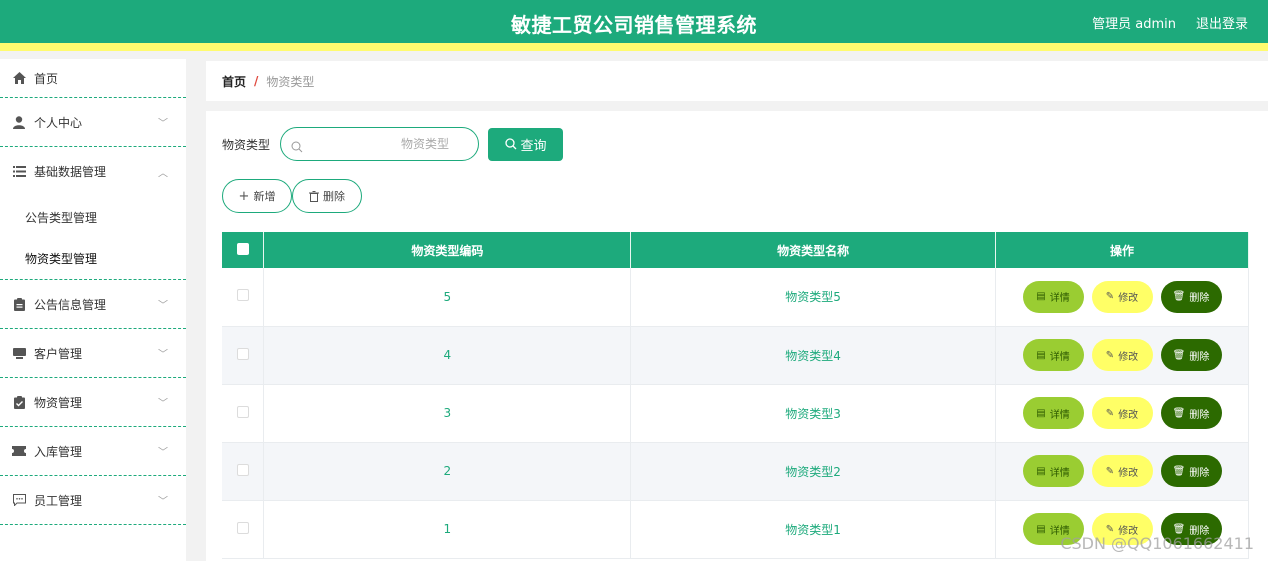 This screenshot has height=561, width=1268. I want to click on customer-icon, so click(19, 353).